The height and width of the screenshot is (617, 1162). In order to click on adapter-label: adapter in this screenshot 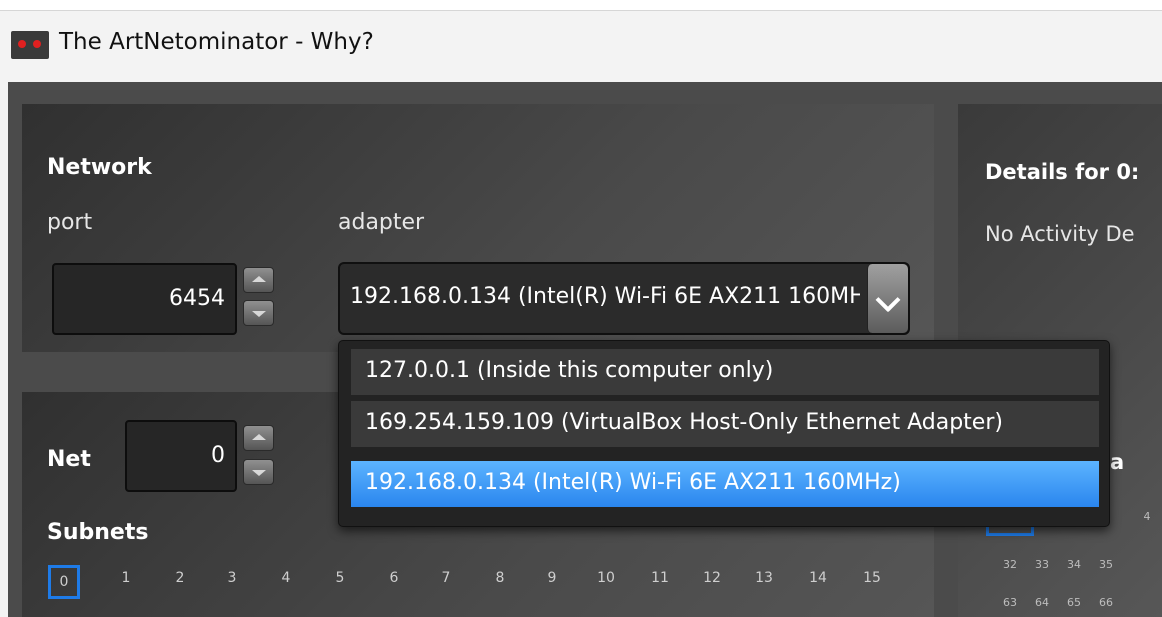, I will do `click(381, 222)`.